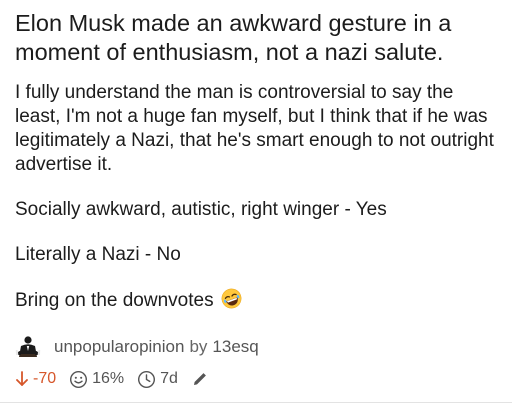  Describe the element at coordinates (147, 379) in the screenshot. I see `clock-icon` at that location.